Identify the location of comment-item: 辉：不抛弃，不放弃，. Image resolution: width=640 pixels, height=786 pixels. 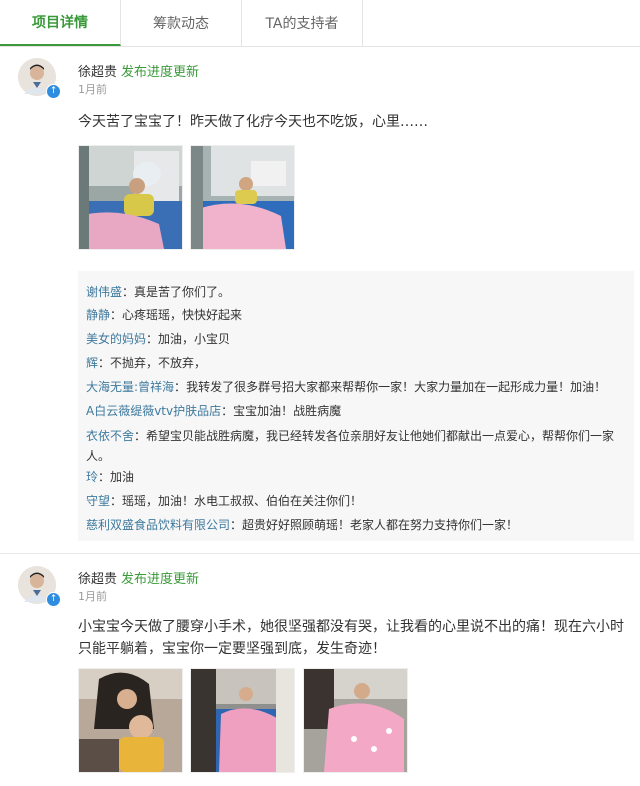
(356, 363).